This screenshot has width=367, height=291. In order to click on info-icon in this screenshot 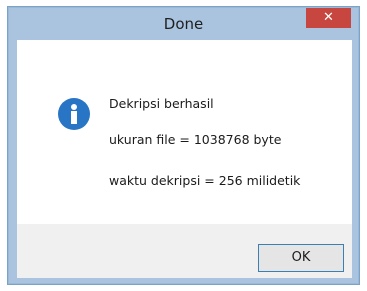, I will do `click(74, 114)`.